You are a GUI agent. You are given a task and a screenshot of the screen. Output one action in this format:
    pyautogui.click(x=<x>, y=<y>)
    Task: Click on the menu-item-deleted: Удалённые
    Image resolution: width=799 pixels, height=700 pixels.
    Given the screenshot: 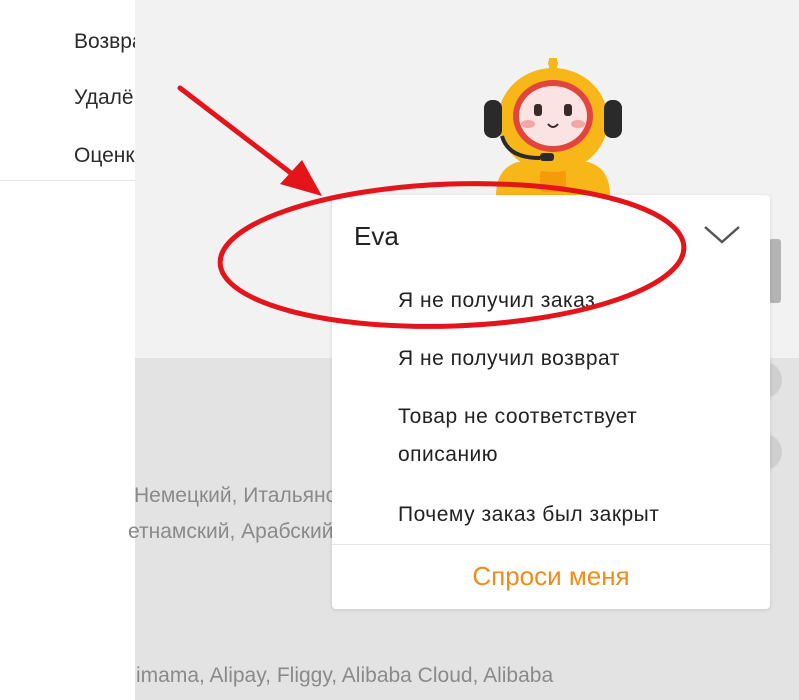 What is the action you would take?
    pyautogui.click(x=104, y=98)
    